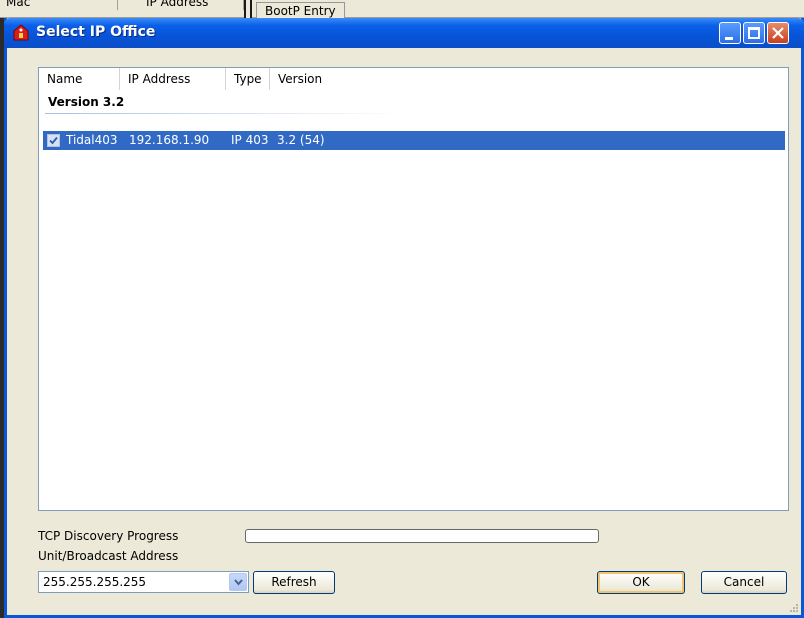  I want to click on list-row: Tidal403 192.168.1.90 IP 403 3.2 (54), so click(414, 140).